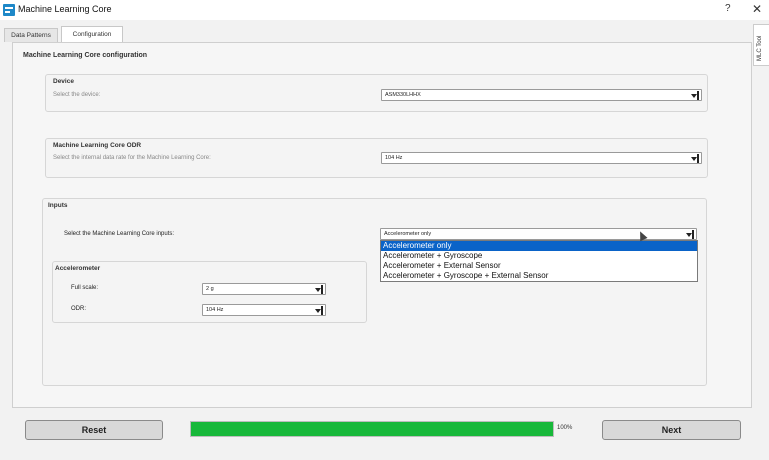  What do you see at coordinates (119, 234) in the screenshot?
I see `inputs-label: Select the Machine Learning Core inputs:` at bounding box center [119, 234].